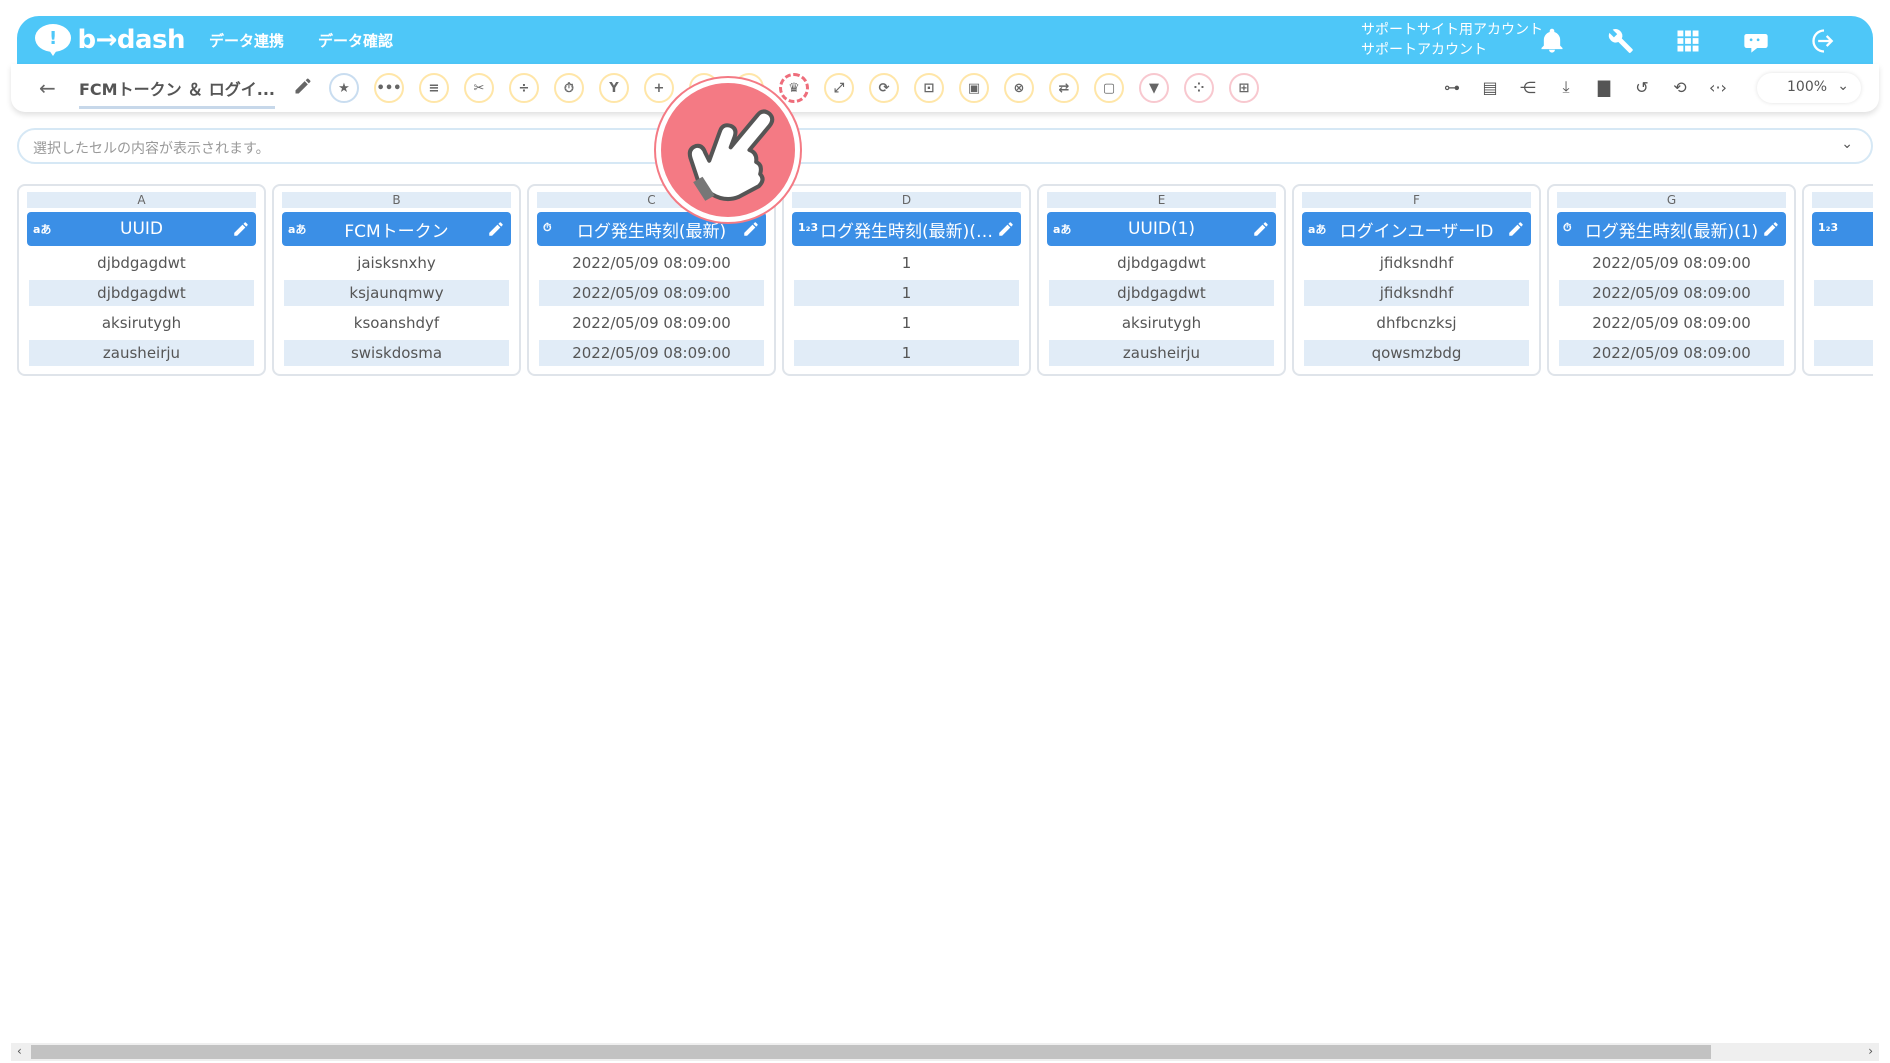 This screenshot has width=1890, height=1063. Describe the element at coordinates (396, 229) in the screenshot. I see `column-header: aあ FCMトークン` at that location.